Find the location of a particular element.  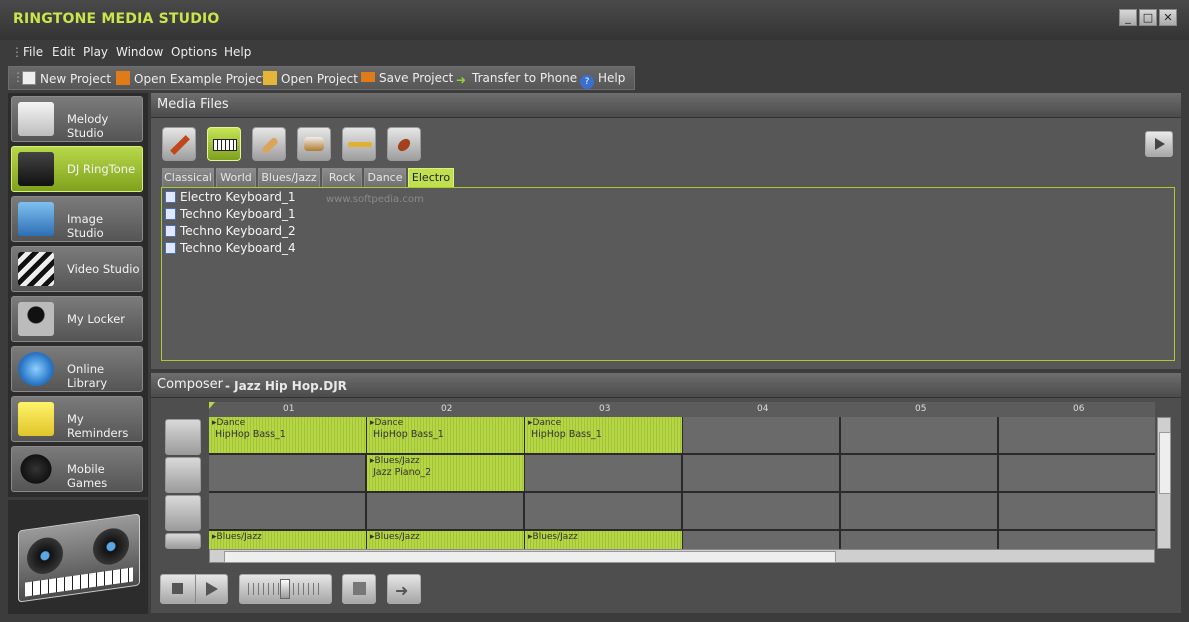

ruler-label: 03 is located at coordinates (605, 409).